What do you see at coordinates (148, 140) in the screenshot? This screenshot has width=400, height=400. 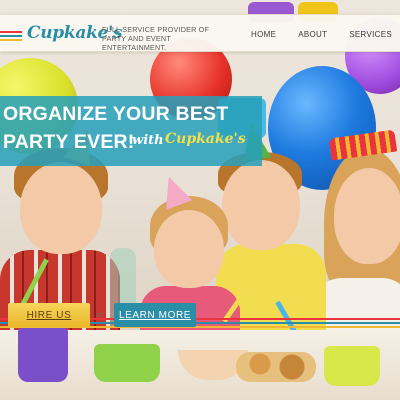 I see `hero-with-text: with` at bounding box center [148, 140].